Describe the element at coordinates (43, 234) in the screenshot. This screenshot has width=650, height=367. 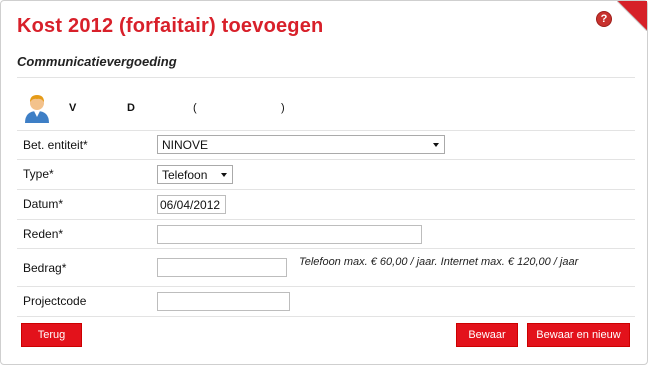
I see `reason-label: Reden*` at that location.